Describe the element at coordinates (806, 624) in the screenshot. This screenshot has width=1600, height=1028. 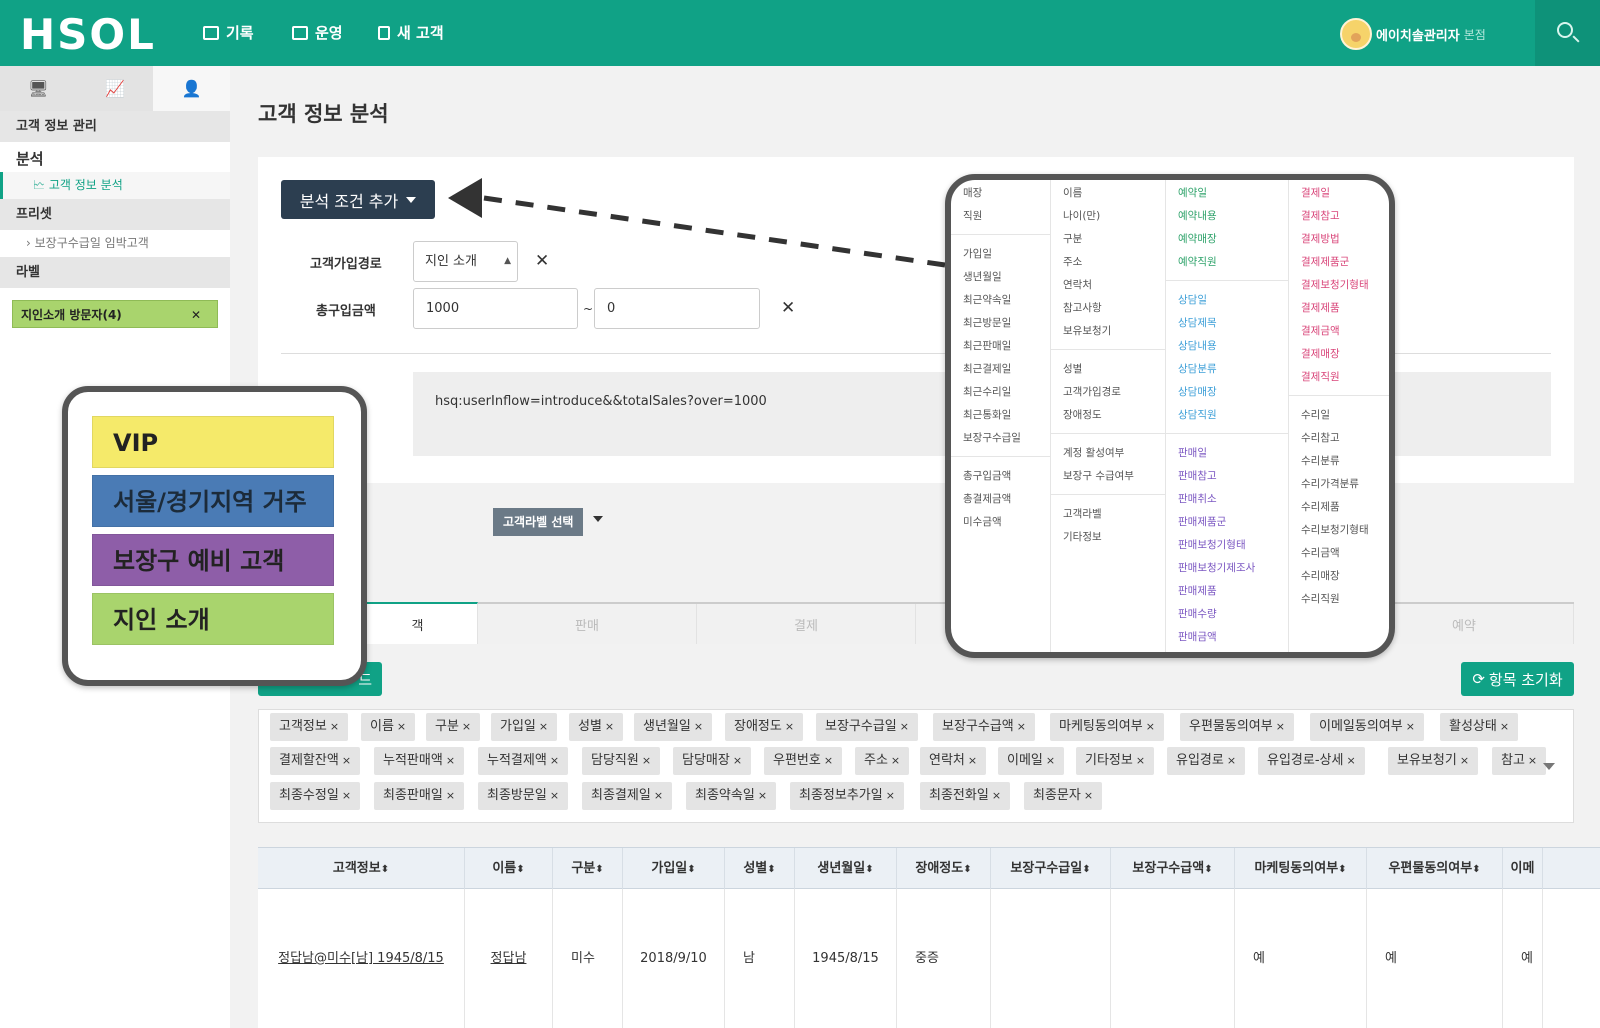
I see `tab-payment: 결제` at that location.